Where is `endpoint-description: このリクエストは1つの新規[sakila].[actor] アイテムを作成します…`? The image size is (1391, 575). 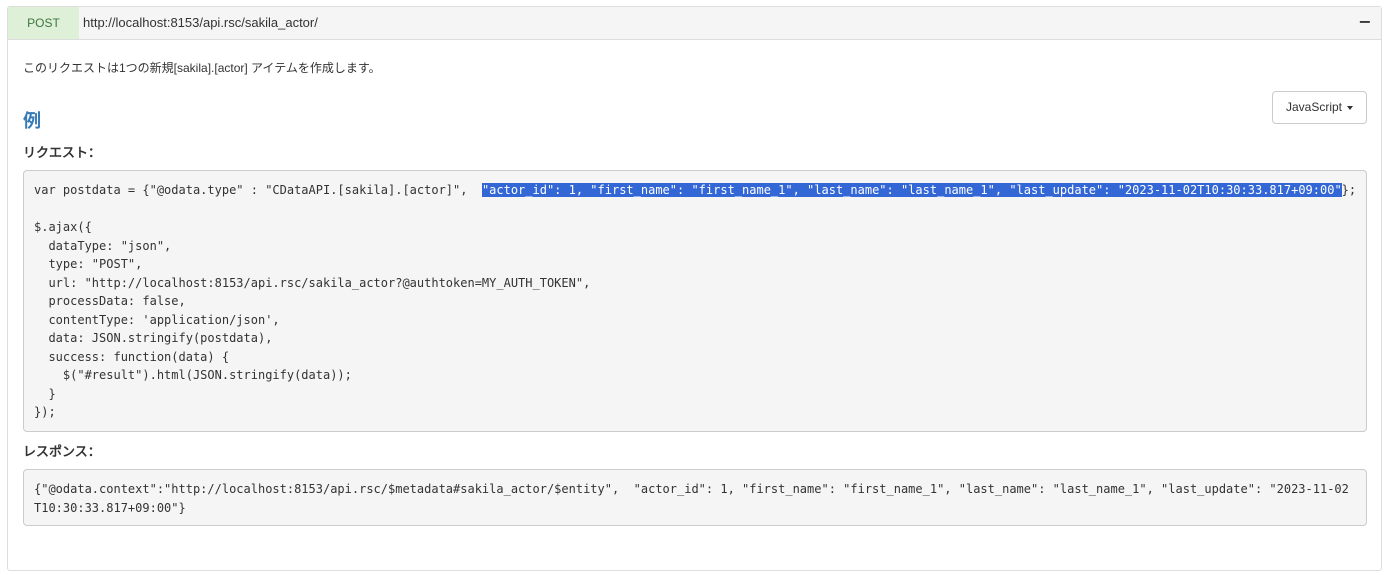
endpoint-description: このリクエストは1つの新規[sakila].[actor] アイテムを作成します… is located at coordinates (202, 68).